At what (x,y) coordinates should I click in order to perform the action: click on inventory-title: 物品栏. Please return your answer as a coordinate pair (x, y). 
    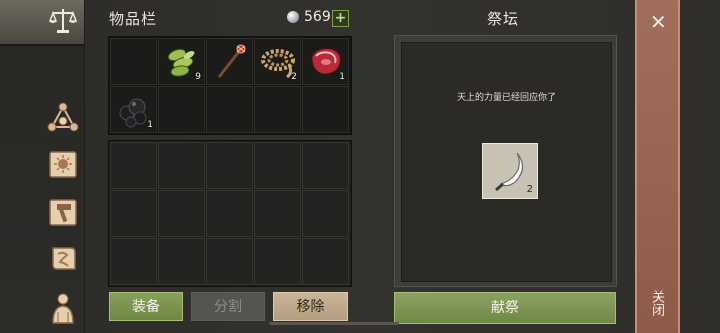
    Looking at the image, I should click on (133, 19).